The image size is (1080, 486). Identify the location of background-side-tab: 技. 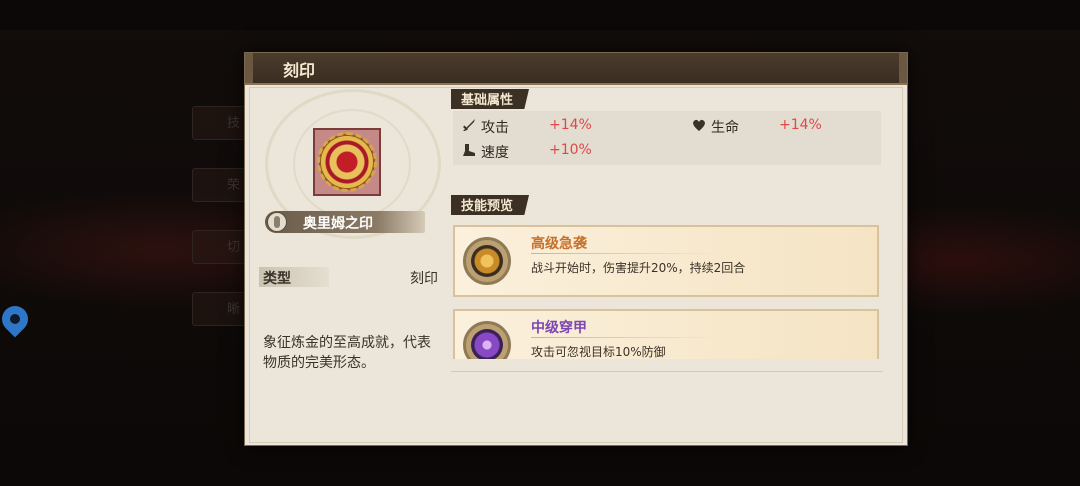
(221, 123).